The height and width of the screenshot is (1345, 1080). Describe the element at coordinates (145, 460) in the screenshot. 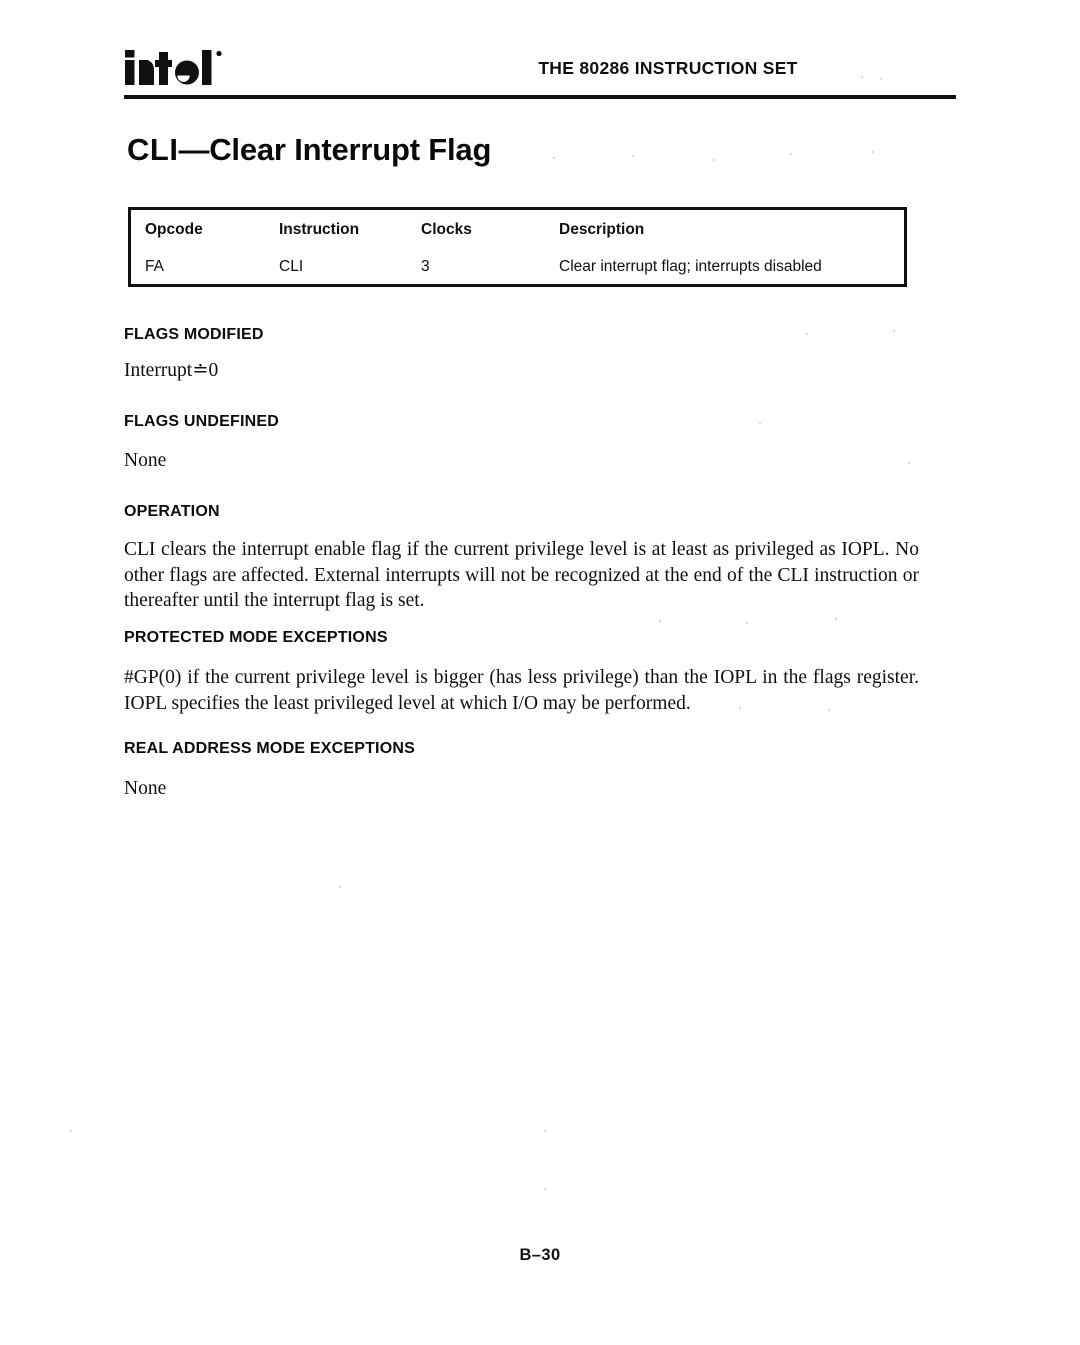

I see `section-body-flags-undefined: None` at that location.